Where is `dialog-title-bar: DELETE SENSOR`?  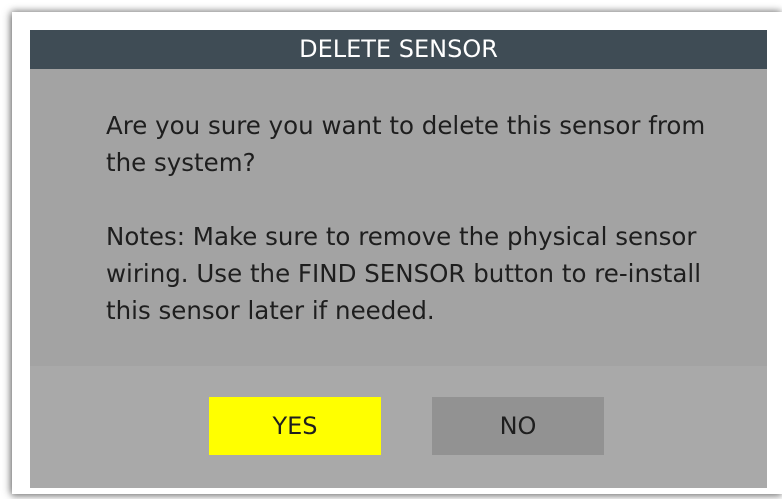 dialog-title-bar: DELETE SENSOR is located at coordinates (398, 49).